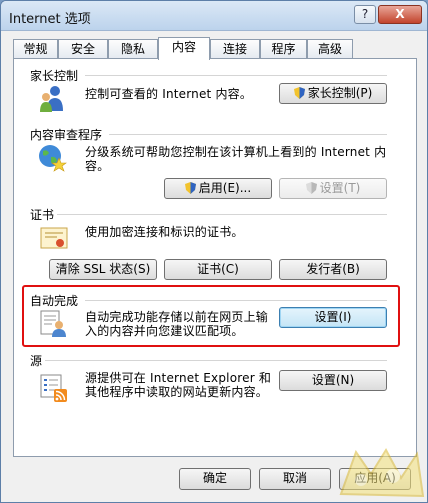 This screenshot has height=503, width=428. Describe the element at coordinates (236, 152) in the screenshot. I see `content-advisor-description-line1: 分级系统可帮助您控制在该计算机上看到的 Internet 内` at that location.